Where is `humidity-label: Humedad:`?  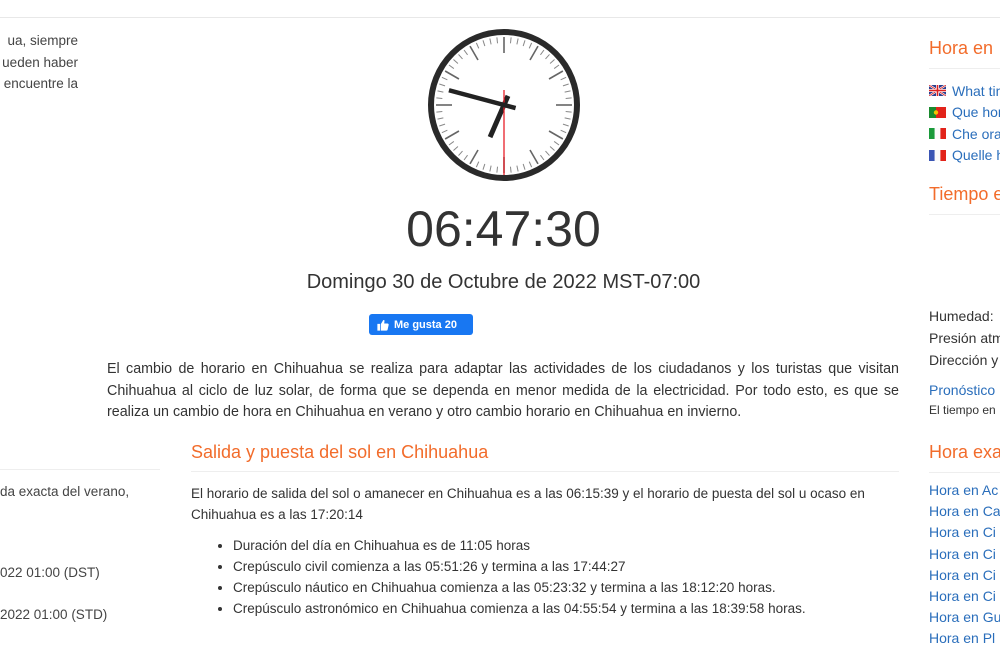 humidity-label: Humedad: is located at coordinates (961, 316).